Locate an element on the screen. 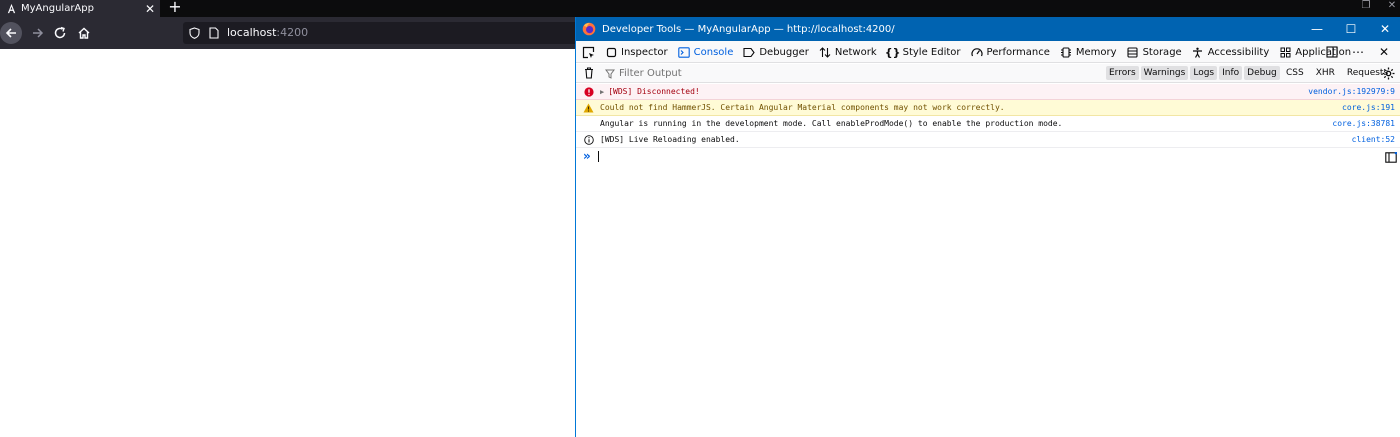  browser-tab: MyAngularApp ✕ is located at coordinates (80, 8).